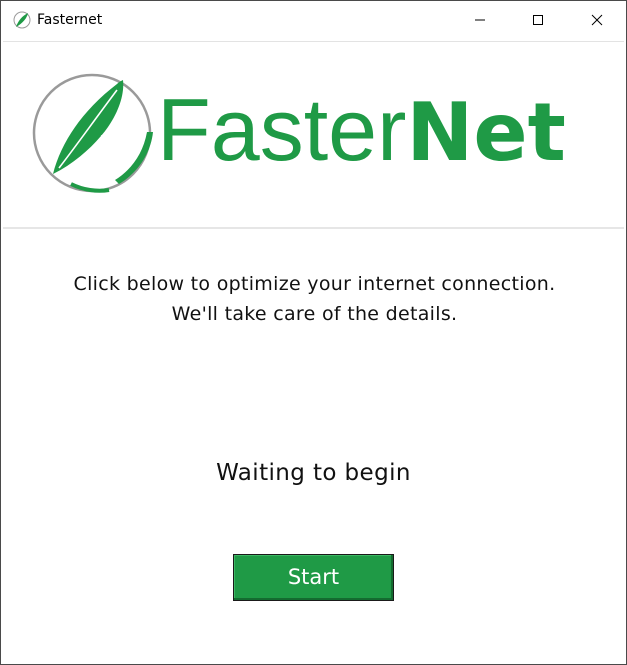 The height and width of the screenshot is (665, 627). I want to click on instruction-line-2: We'll take care of the details., so click(314, 314).